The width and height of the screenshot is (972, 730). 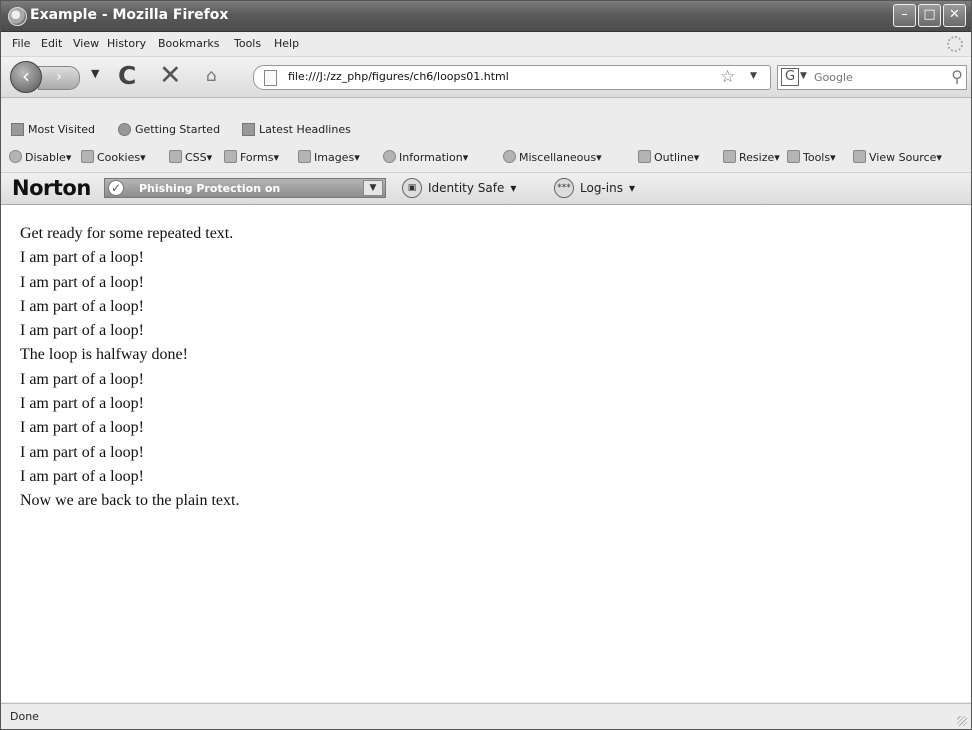 What do you see at coordinates (486, 16) in the screenshot?
I see `title-bar: Example - Mozilla Firefox – □ ✕` at bounding box center [486, 16].